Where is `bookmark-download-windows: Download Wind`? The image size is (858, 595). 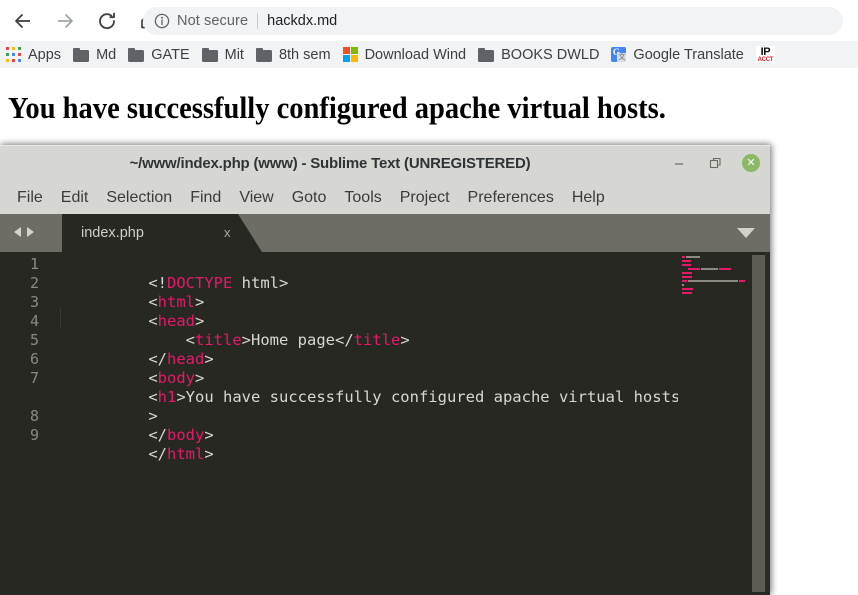 bookmark-download-windows: Download Wind is located at coordinates (405, 54).